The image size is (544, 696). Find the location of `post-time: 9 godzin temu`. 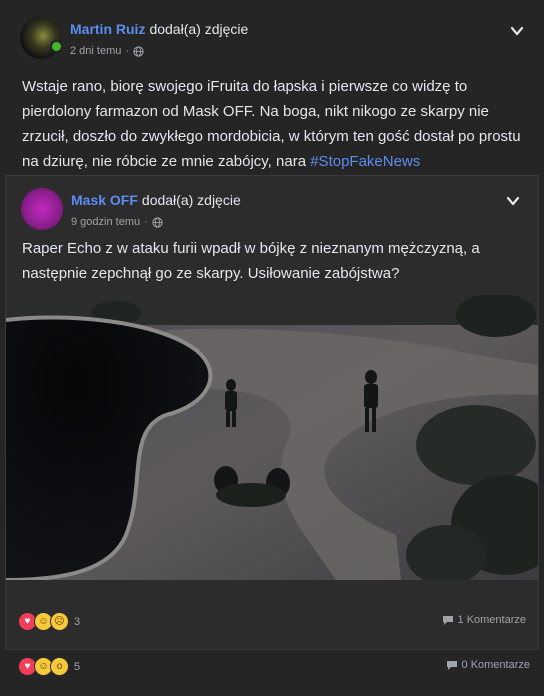

post-time: 9 godzin temu is located at coordinates (105, 222).